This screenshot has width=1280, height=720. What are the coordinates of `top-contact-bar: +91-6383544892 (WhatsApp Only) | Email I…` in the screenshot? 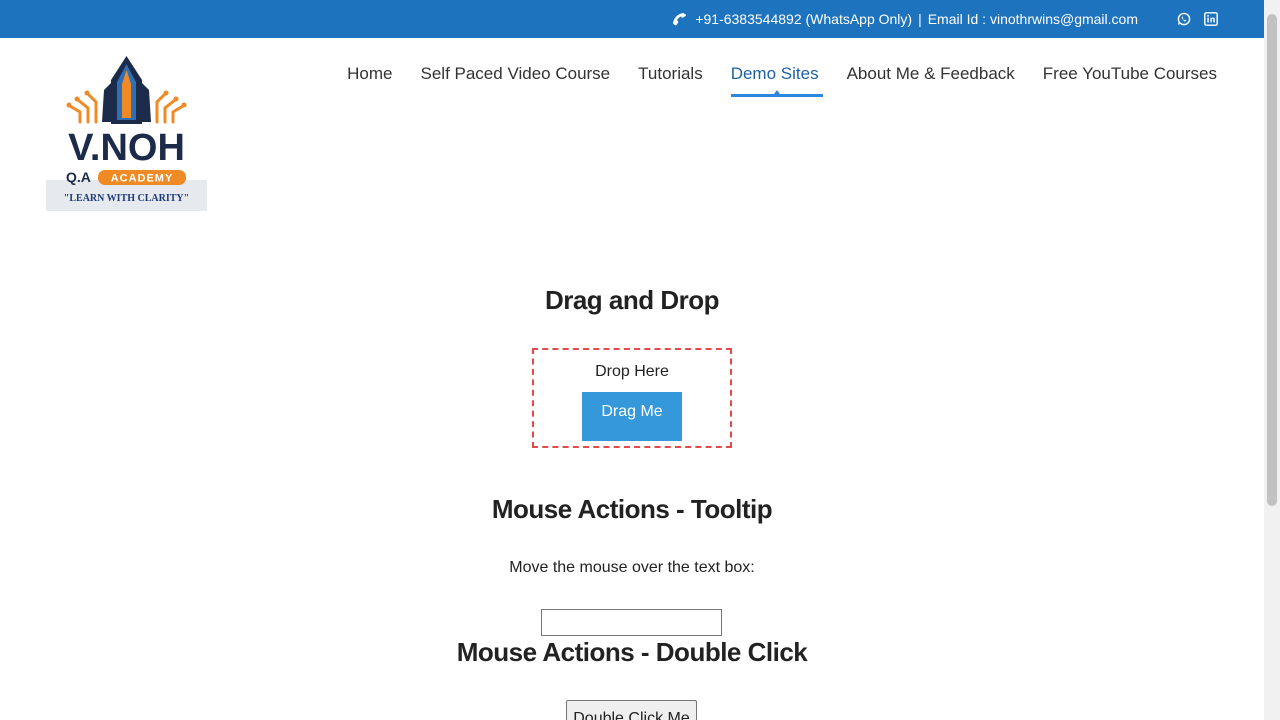 It's located at (632, 19).